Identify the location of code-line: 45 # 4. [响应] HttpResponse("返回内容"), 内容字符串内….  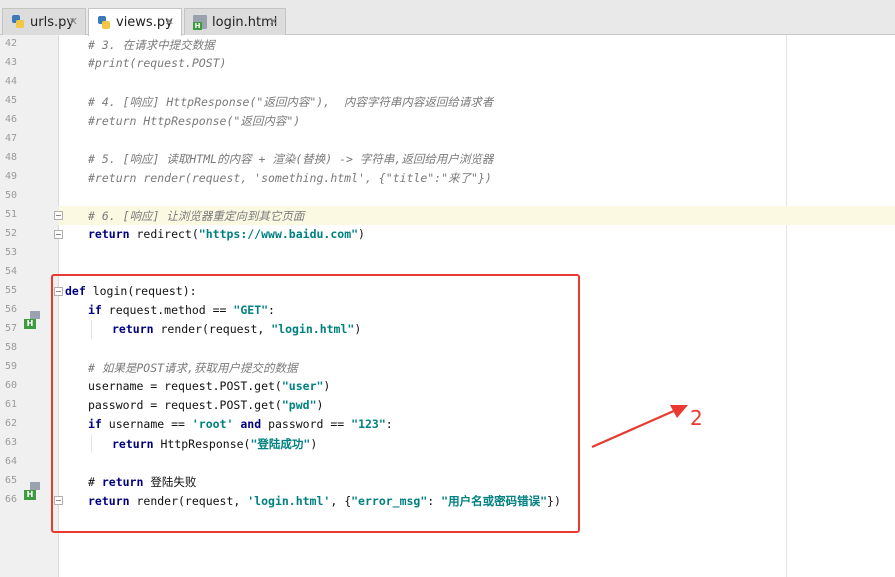
(447, 101).